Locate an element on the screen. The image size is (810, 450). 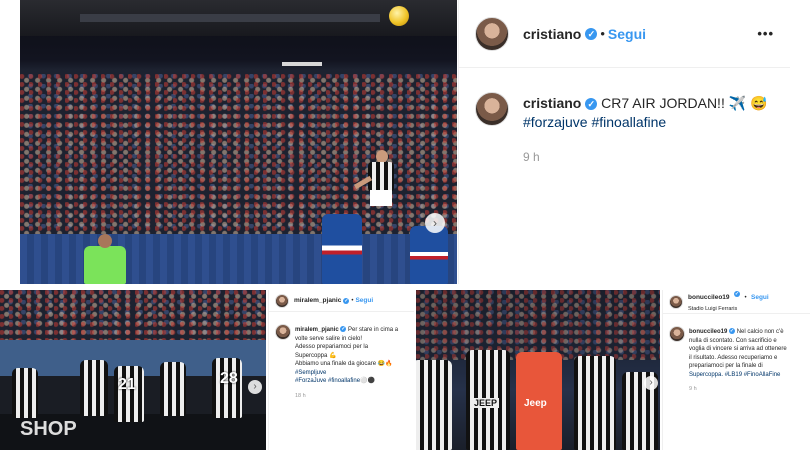
jersey-sponsor: Jeep is located at coordinates (535, 403).